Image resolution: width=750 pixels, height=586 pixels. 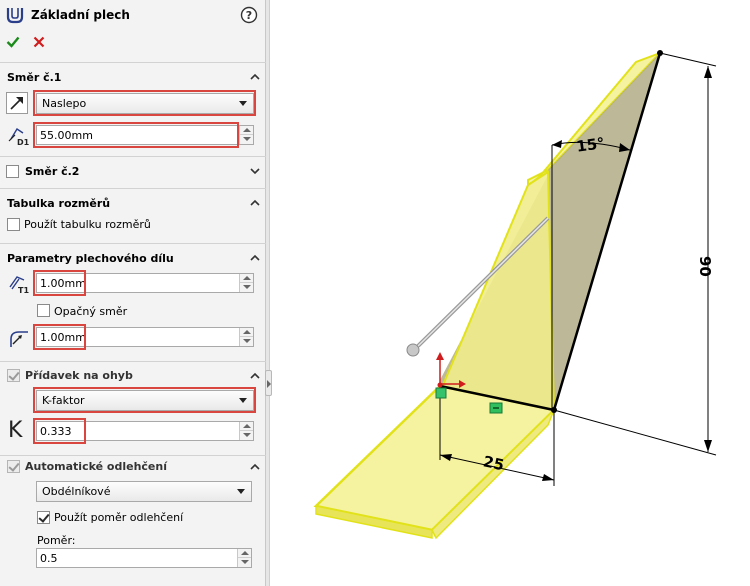 I want to click on use-relief-ratio-label: Použít poměr odlehčení, so click(x=118, y=517).